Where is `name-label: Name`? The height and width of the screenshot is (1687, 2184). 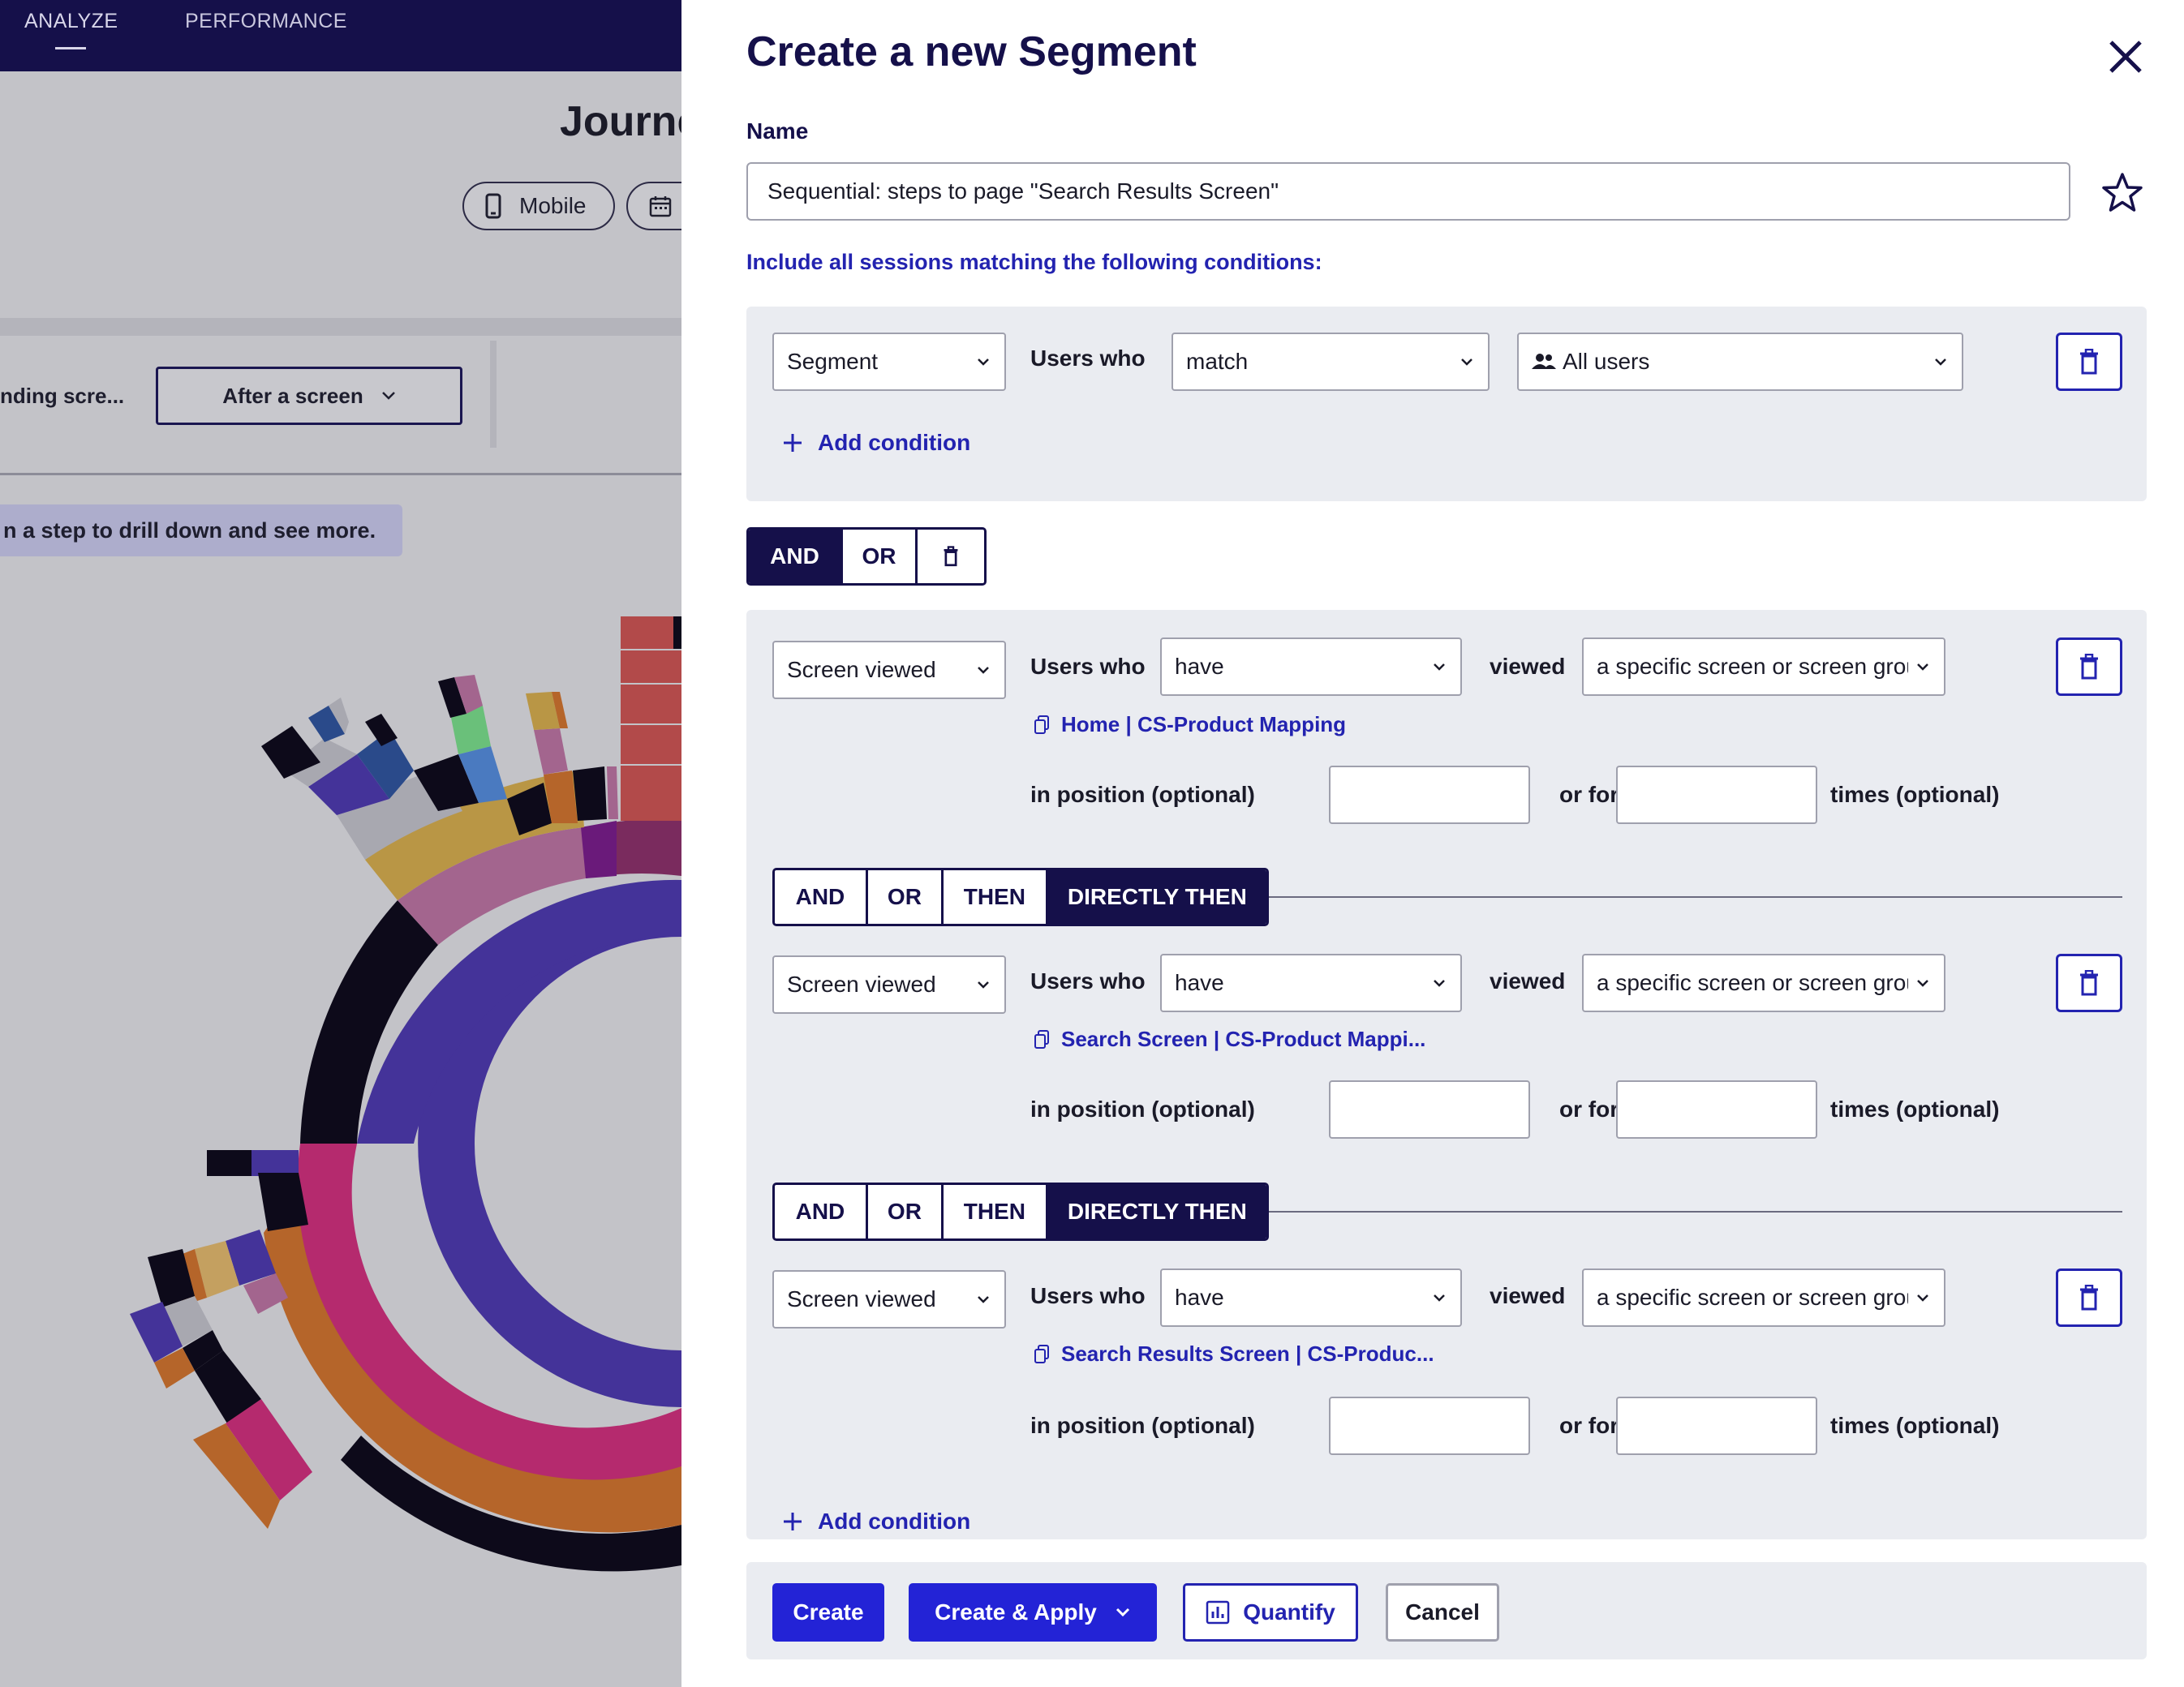
name-label: Name is located at coordinates (778, 131).